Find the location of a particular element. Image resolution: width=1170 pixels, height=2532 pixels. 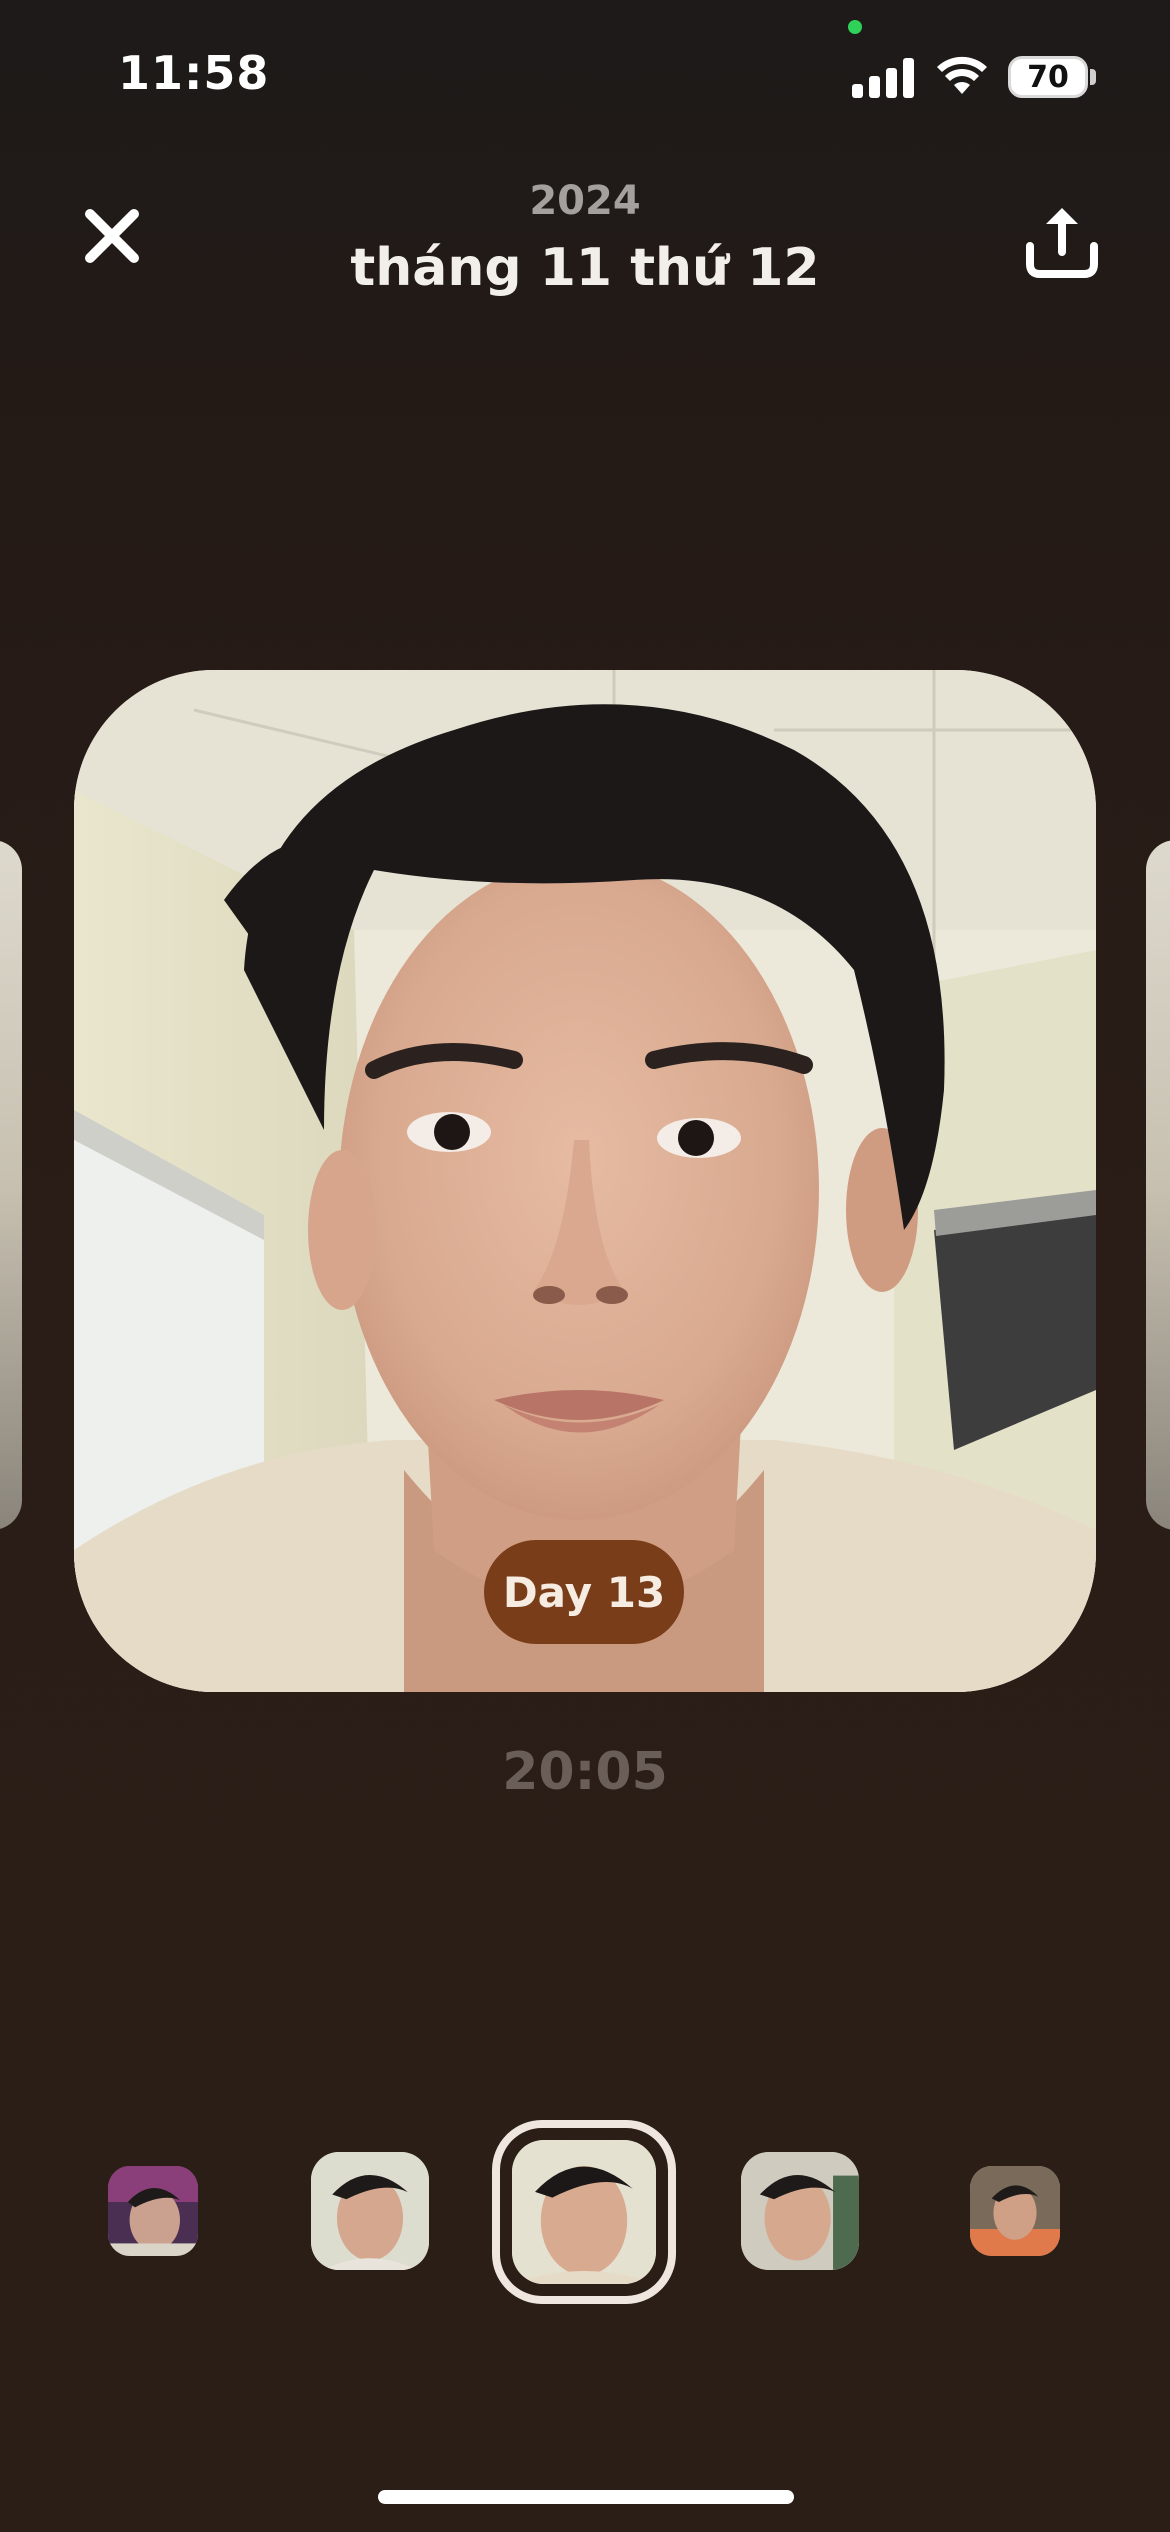

share-button is located at coordinates (1062, 242).